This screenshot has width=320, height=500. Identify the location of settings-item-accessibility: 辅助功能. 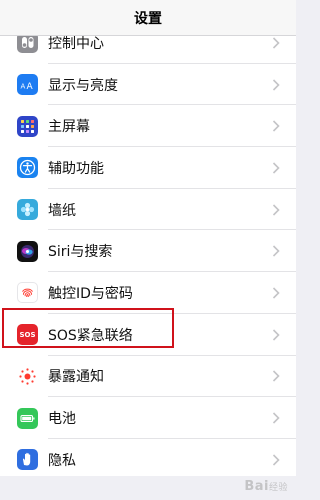
(148, 168).